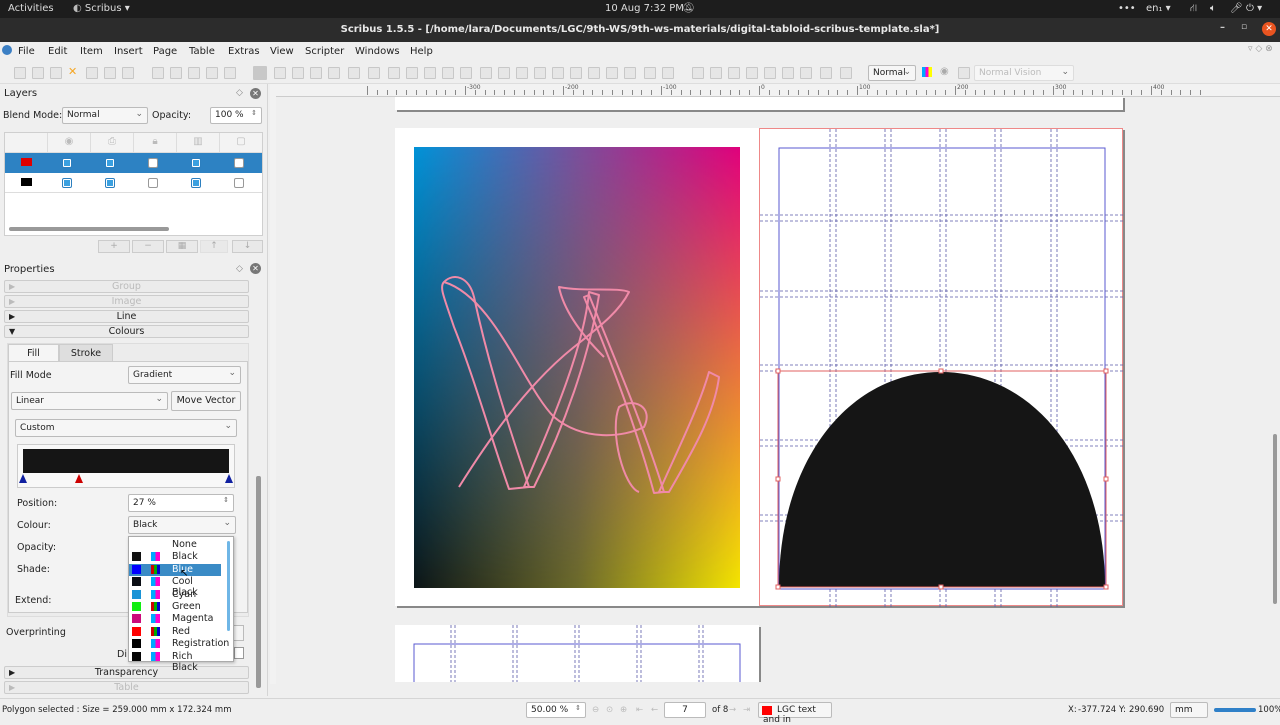  What do you see at coordinates (89, 229) in the screenshot?
I see `layers-horizontal-scrollbar` at bounding box center [89, 229].